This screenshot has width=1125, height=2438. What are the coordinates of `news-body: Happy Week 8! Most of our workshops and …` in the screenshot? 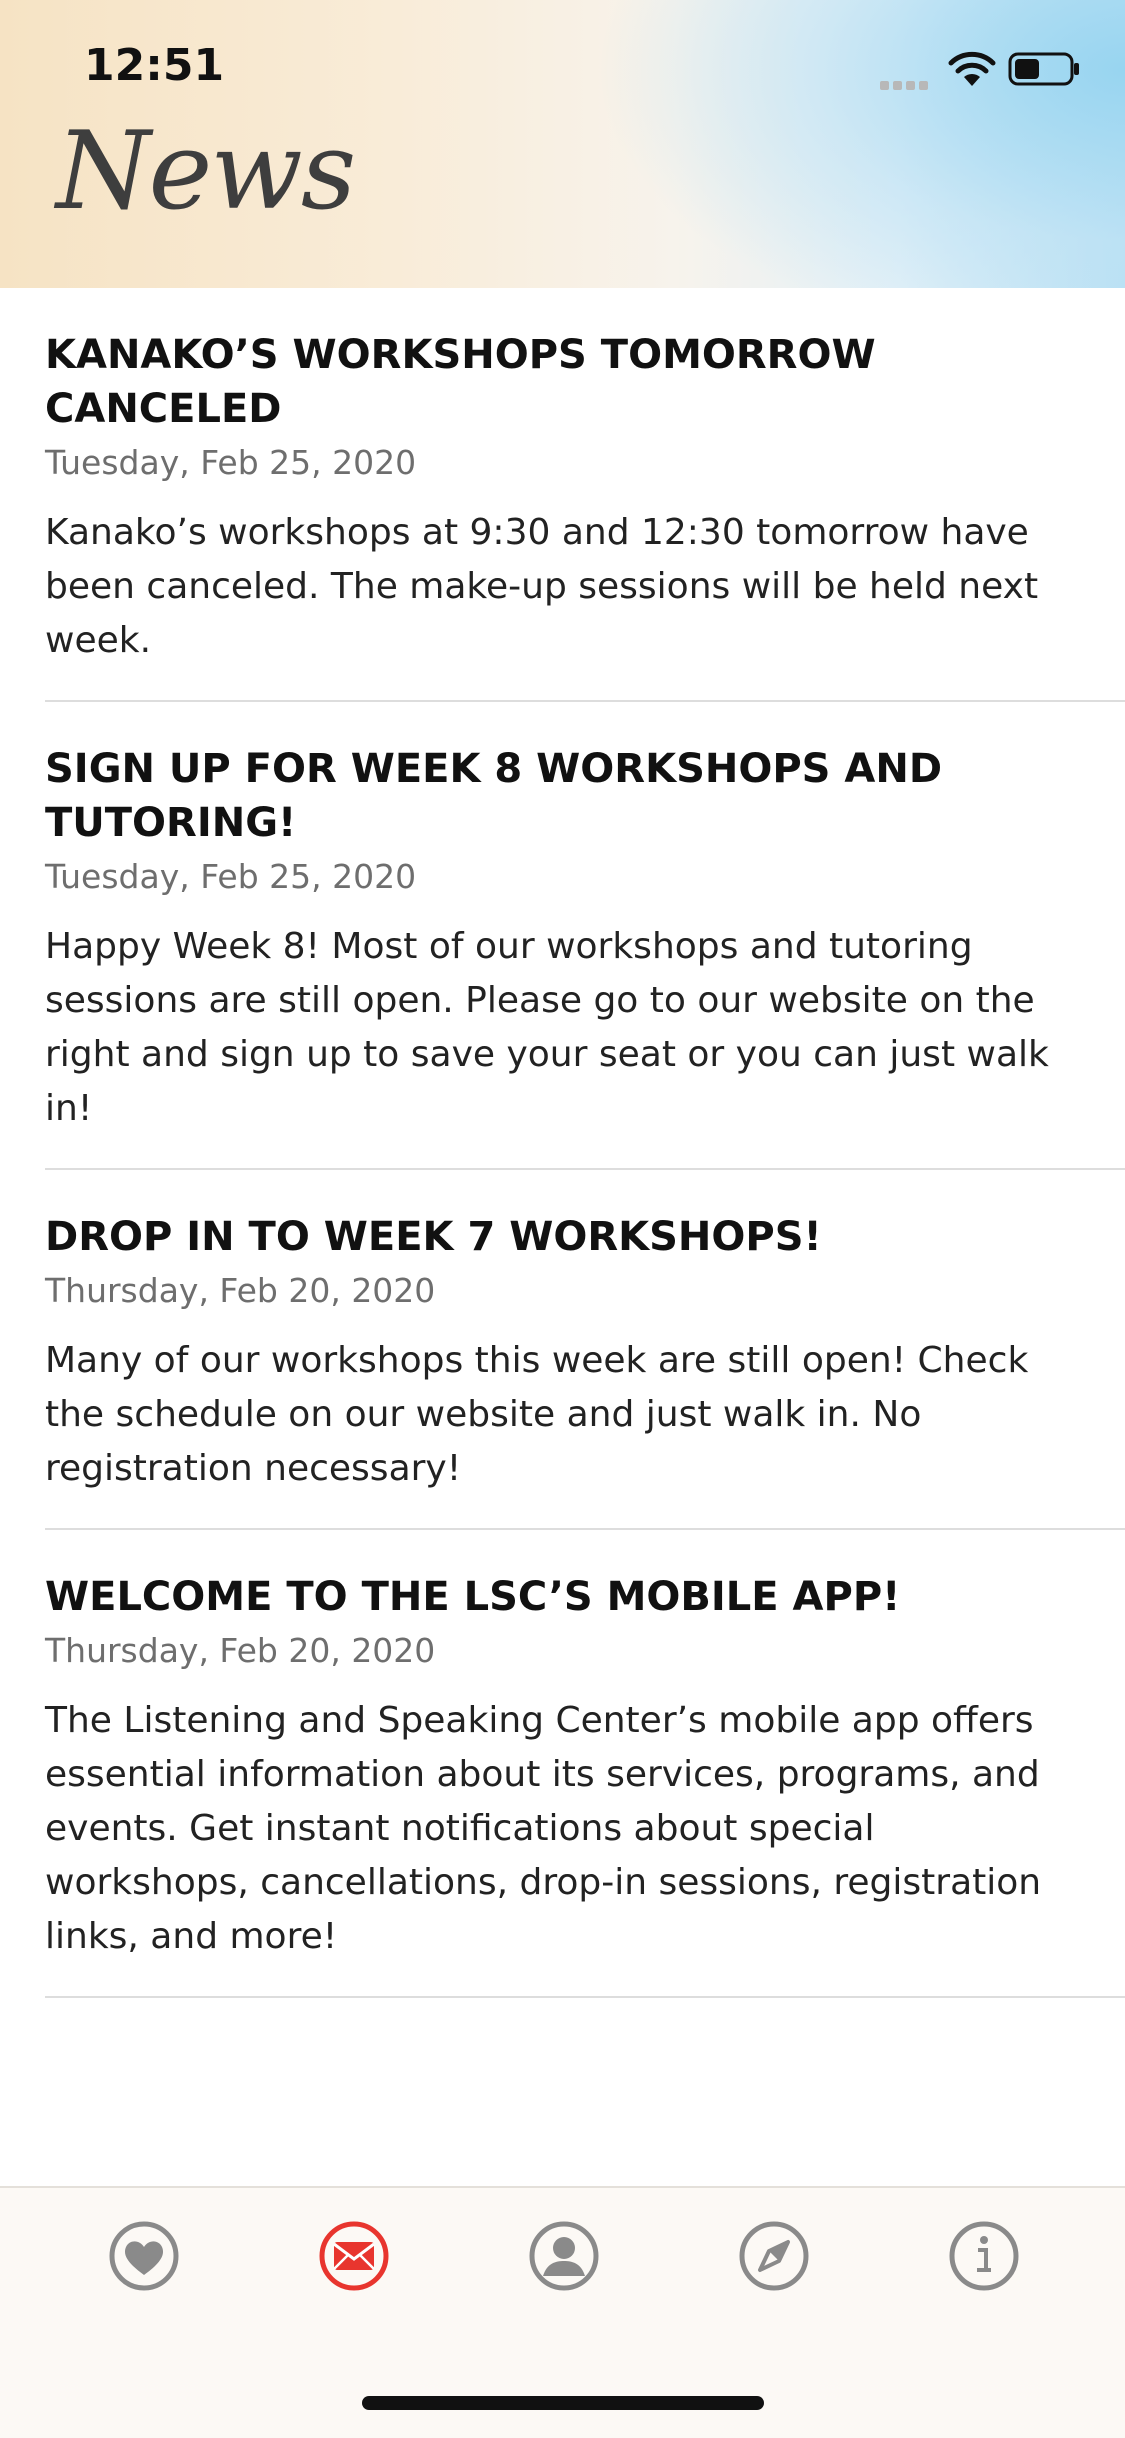 It's located at (547, 1027).